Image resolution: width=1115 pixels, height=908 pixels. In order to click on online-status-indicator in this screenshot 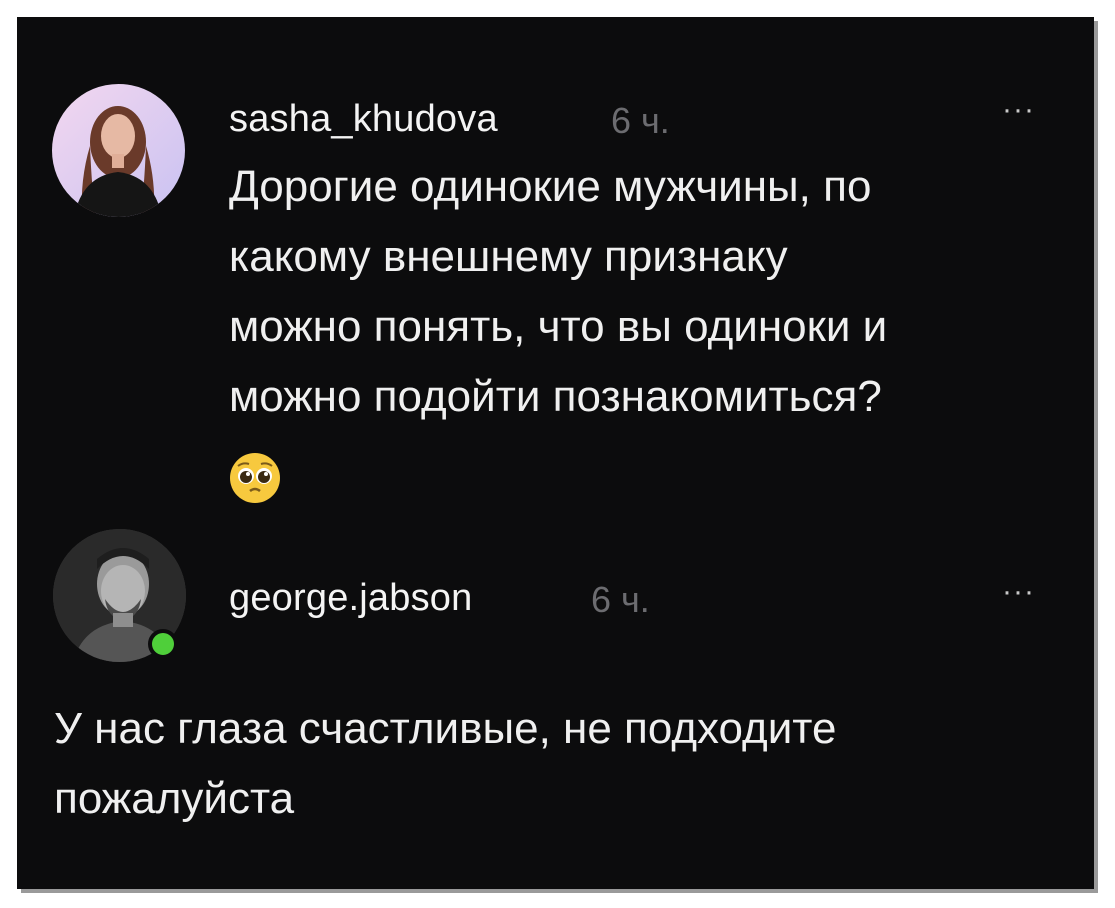, I will do `click(163, 644)`.